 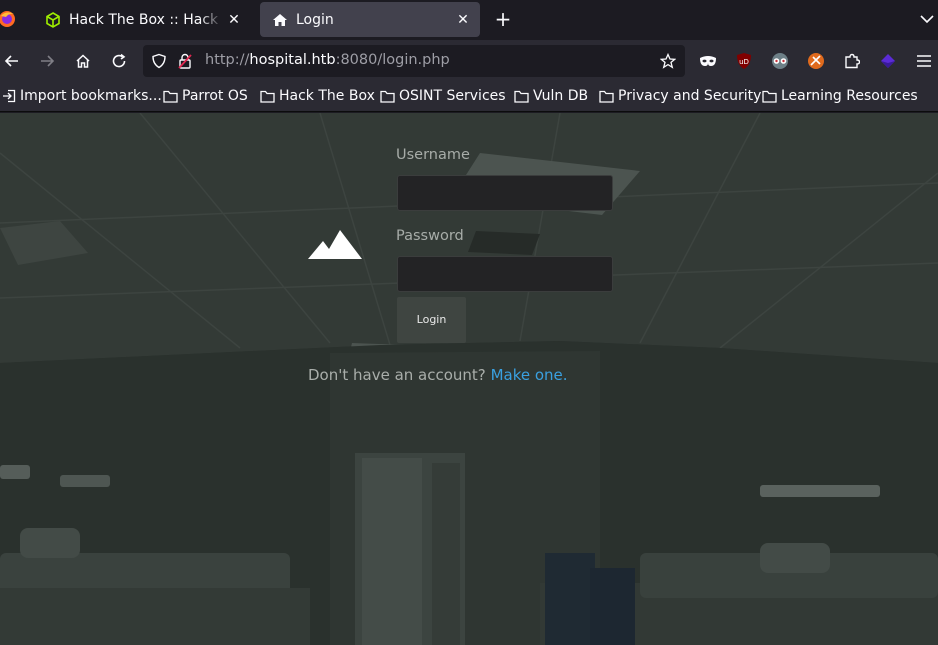 I want to click on home-button, so click(x=83, y=61).